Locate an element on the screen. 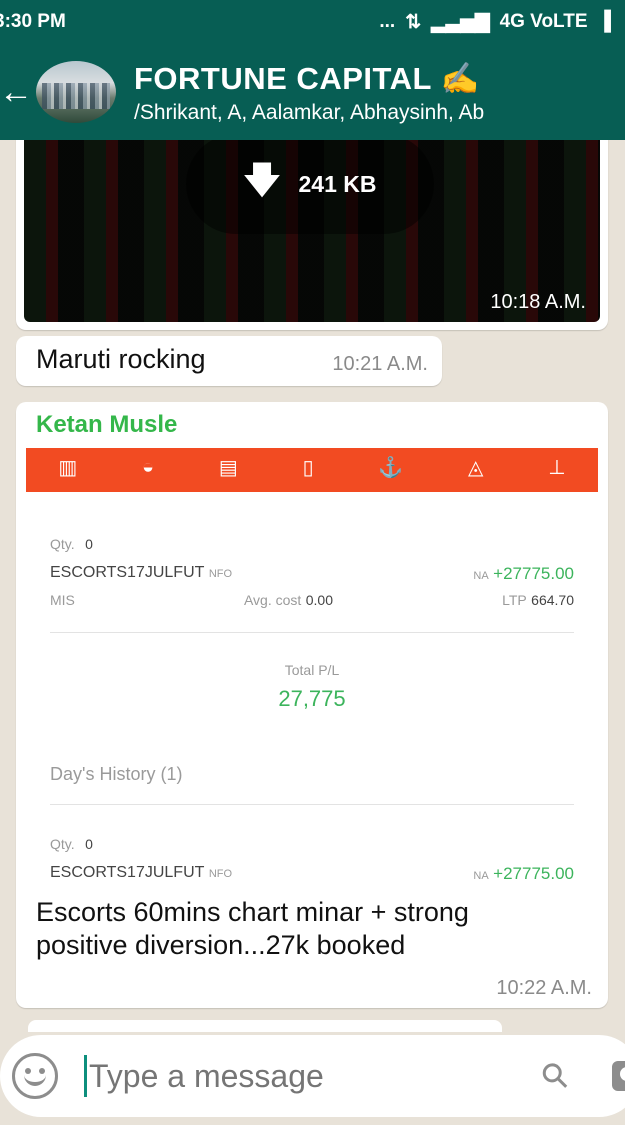 The width and height of the screenshot is (625, 1125). back-arrow-icon: ← is located at coordinates (18, 92).